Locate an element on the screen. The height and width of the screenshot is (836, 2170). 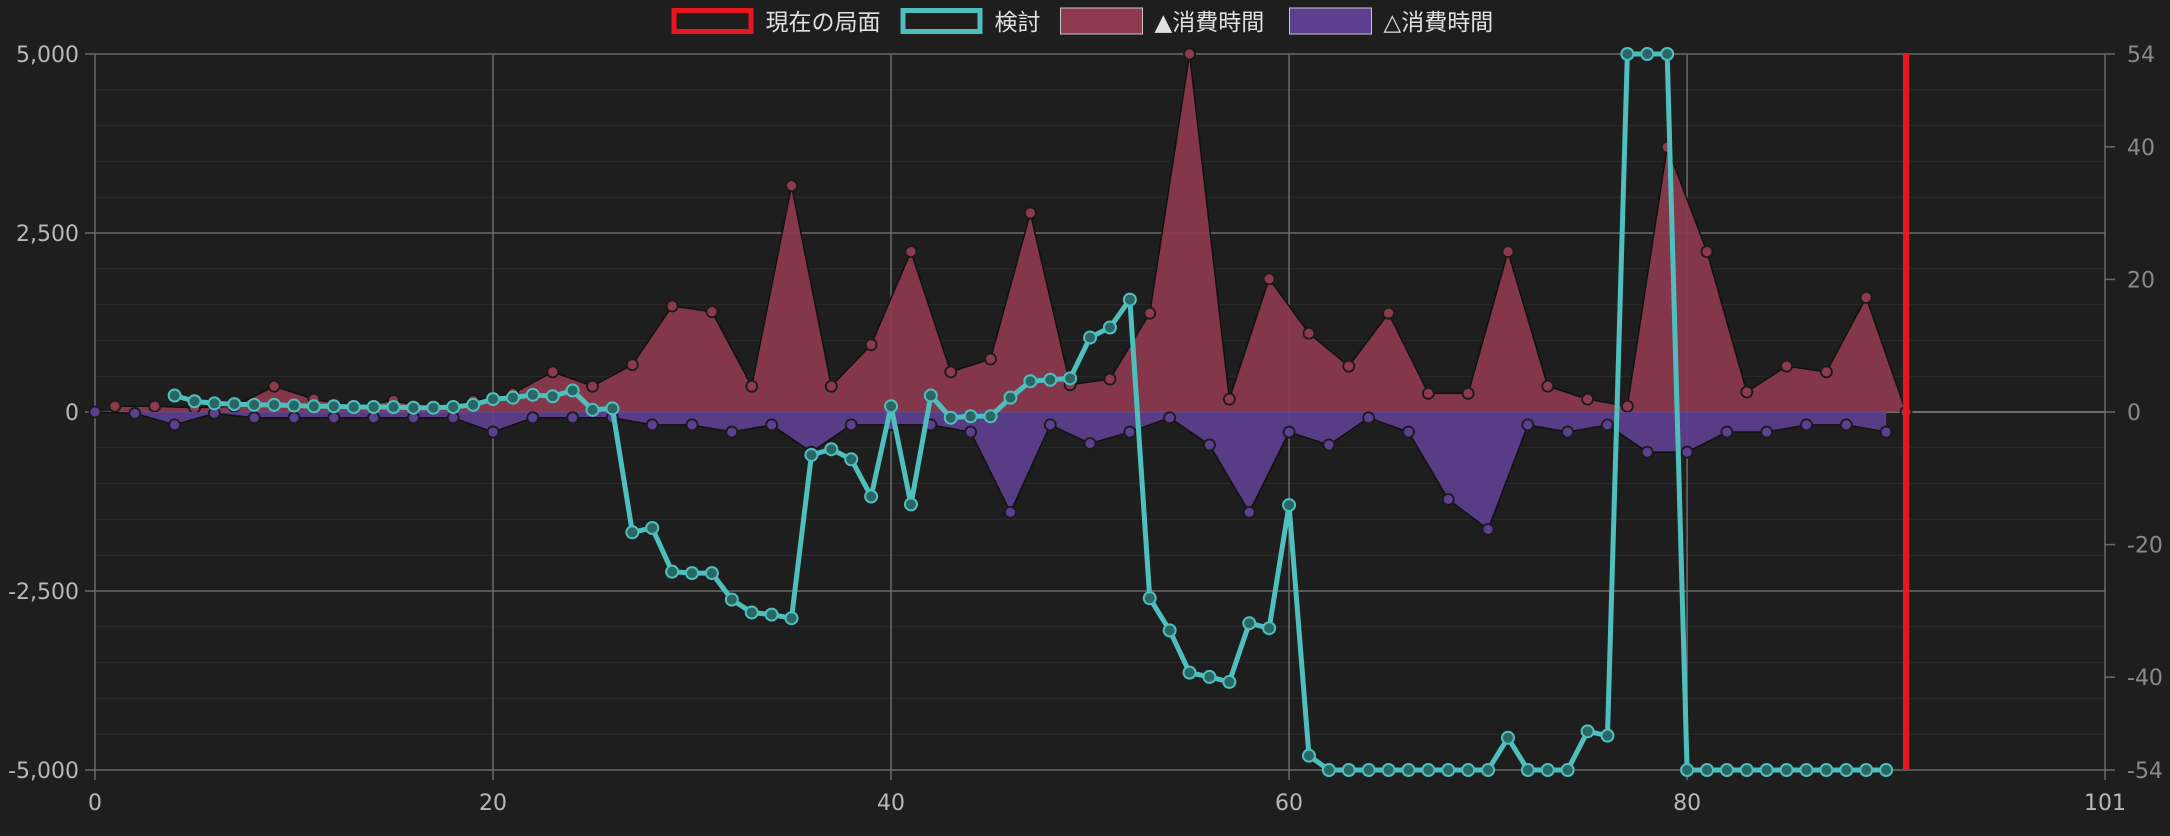
legend-item: △消費時間 is located at coordinates (1391, 21).